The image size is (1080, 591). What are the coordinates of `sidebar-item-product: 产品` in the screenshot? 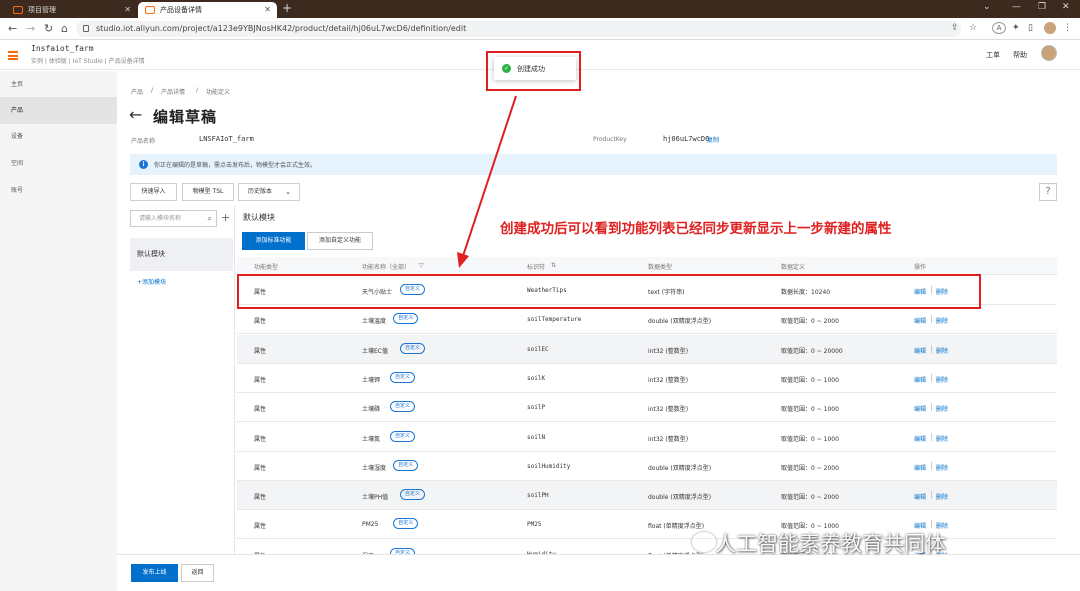 It's located at (58, 110).